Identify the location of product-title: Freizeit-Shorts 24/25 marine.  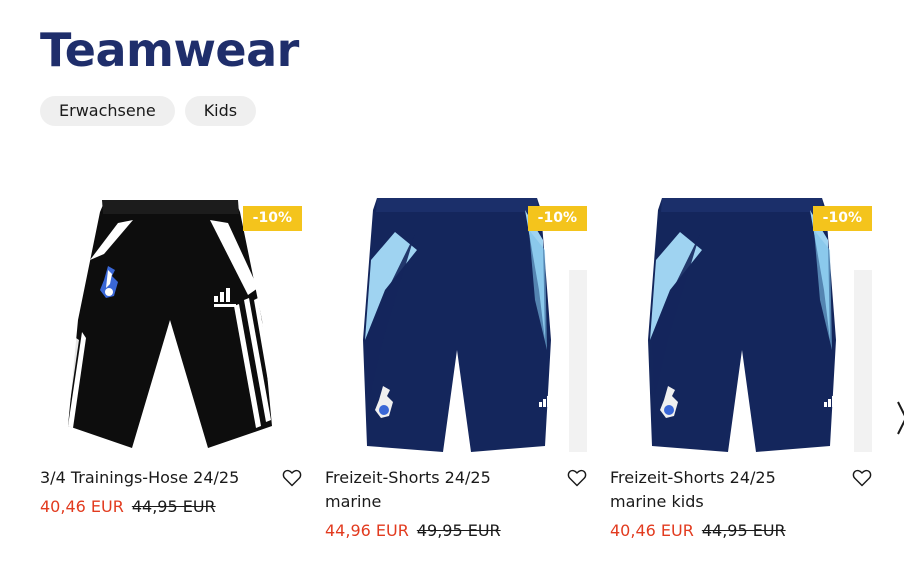
(435, 490).